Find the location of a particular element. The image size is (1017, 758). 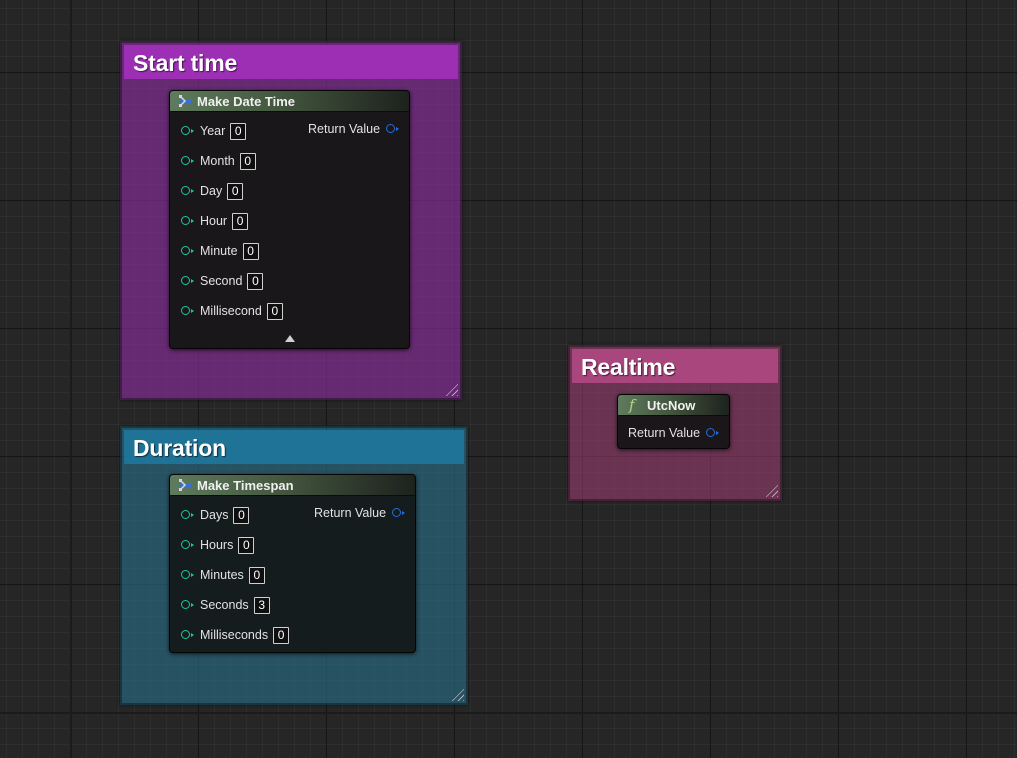

node-title: UtcNow is located at coordinates (671, 405).